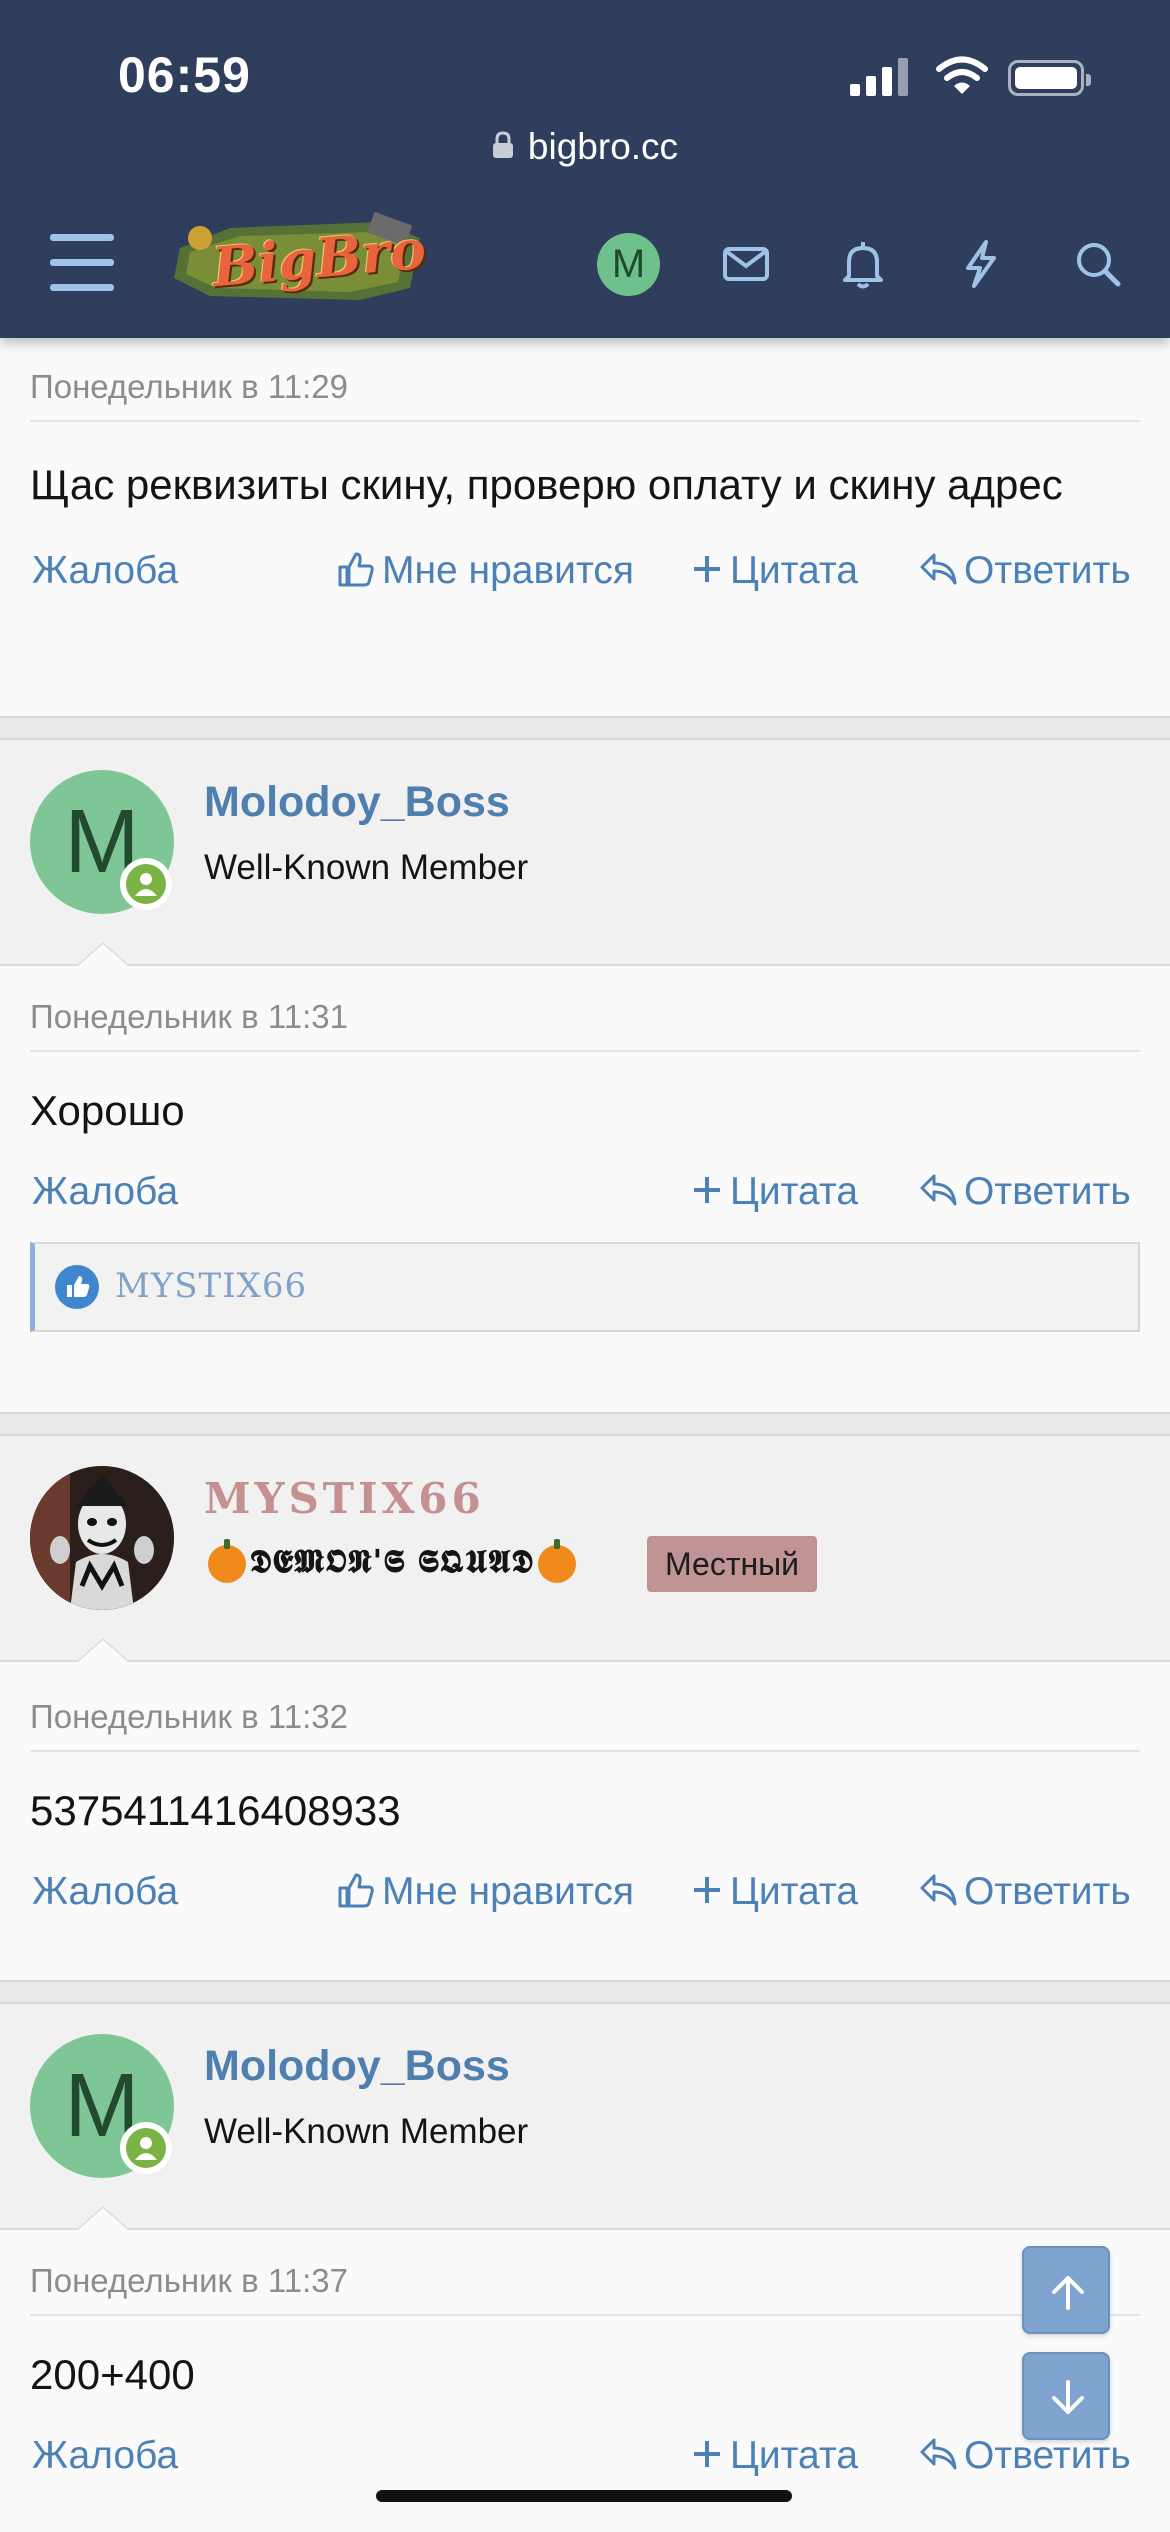  What do you see at coordinates (77, 1287) in the screenshot?
I see `like-reaction-icon` at bounding box center [77, 1287].